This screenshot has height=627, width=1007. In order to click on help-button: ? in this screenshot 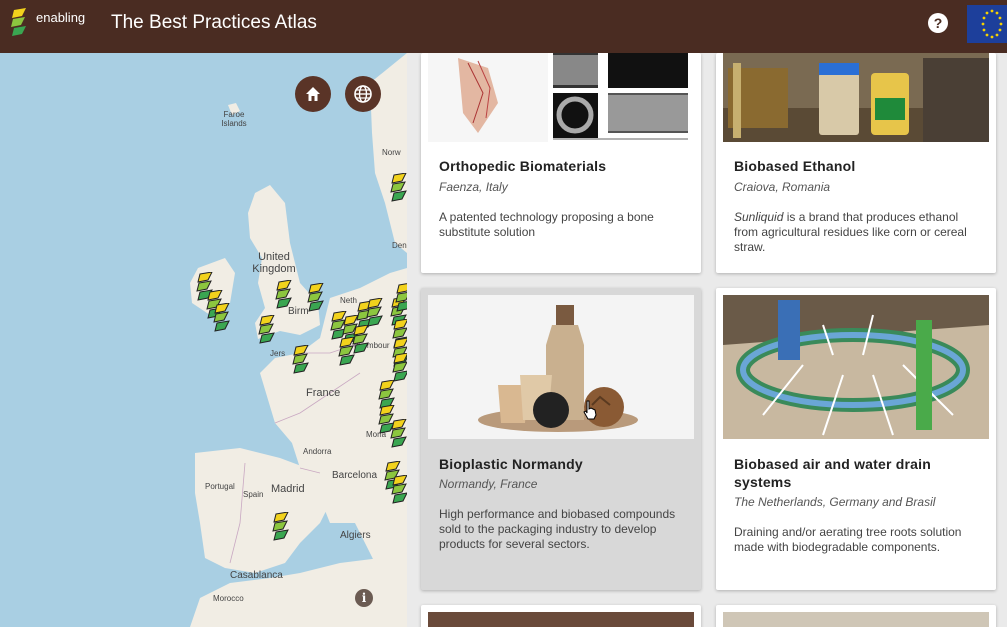, I will do `click(938, 23)`.